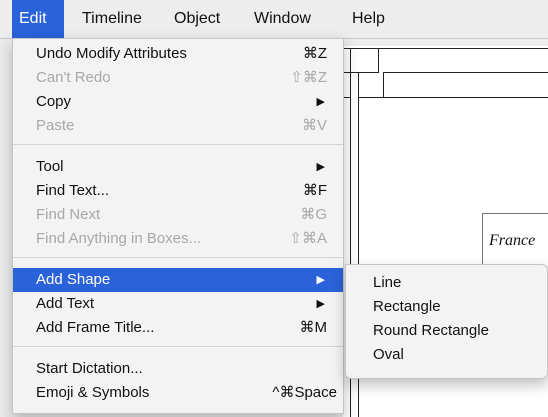 The width and height of the screenshot is (548, 417). I want to click on menubar-edit-label: Edit, so click(33, 18).